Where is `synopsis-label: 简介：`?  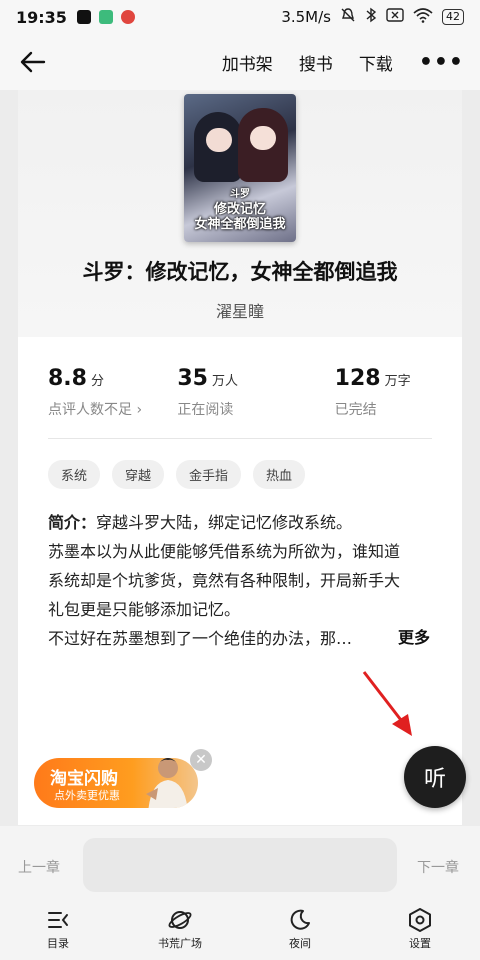
synopsis-label: 简介： is located at coordinates (72, 522).